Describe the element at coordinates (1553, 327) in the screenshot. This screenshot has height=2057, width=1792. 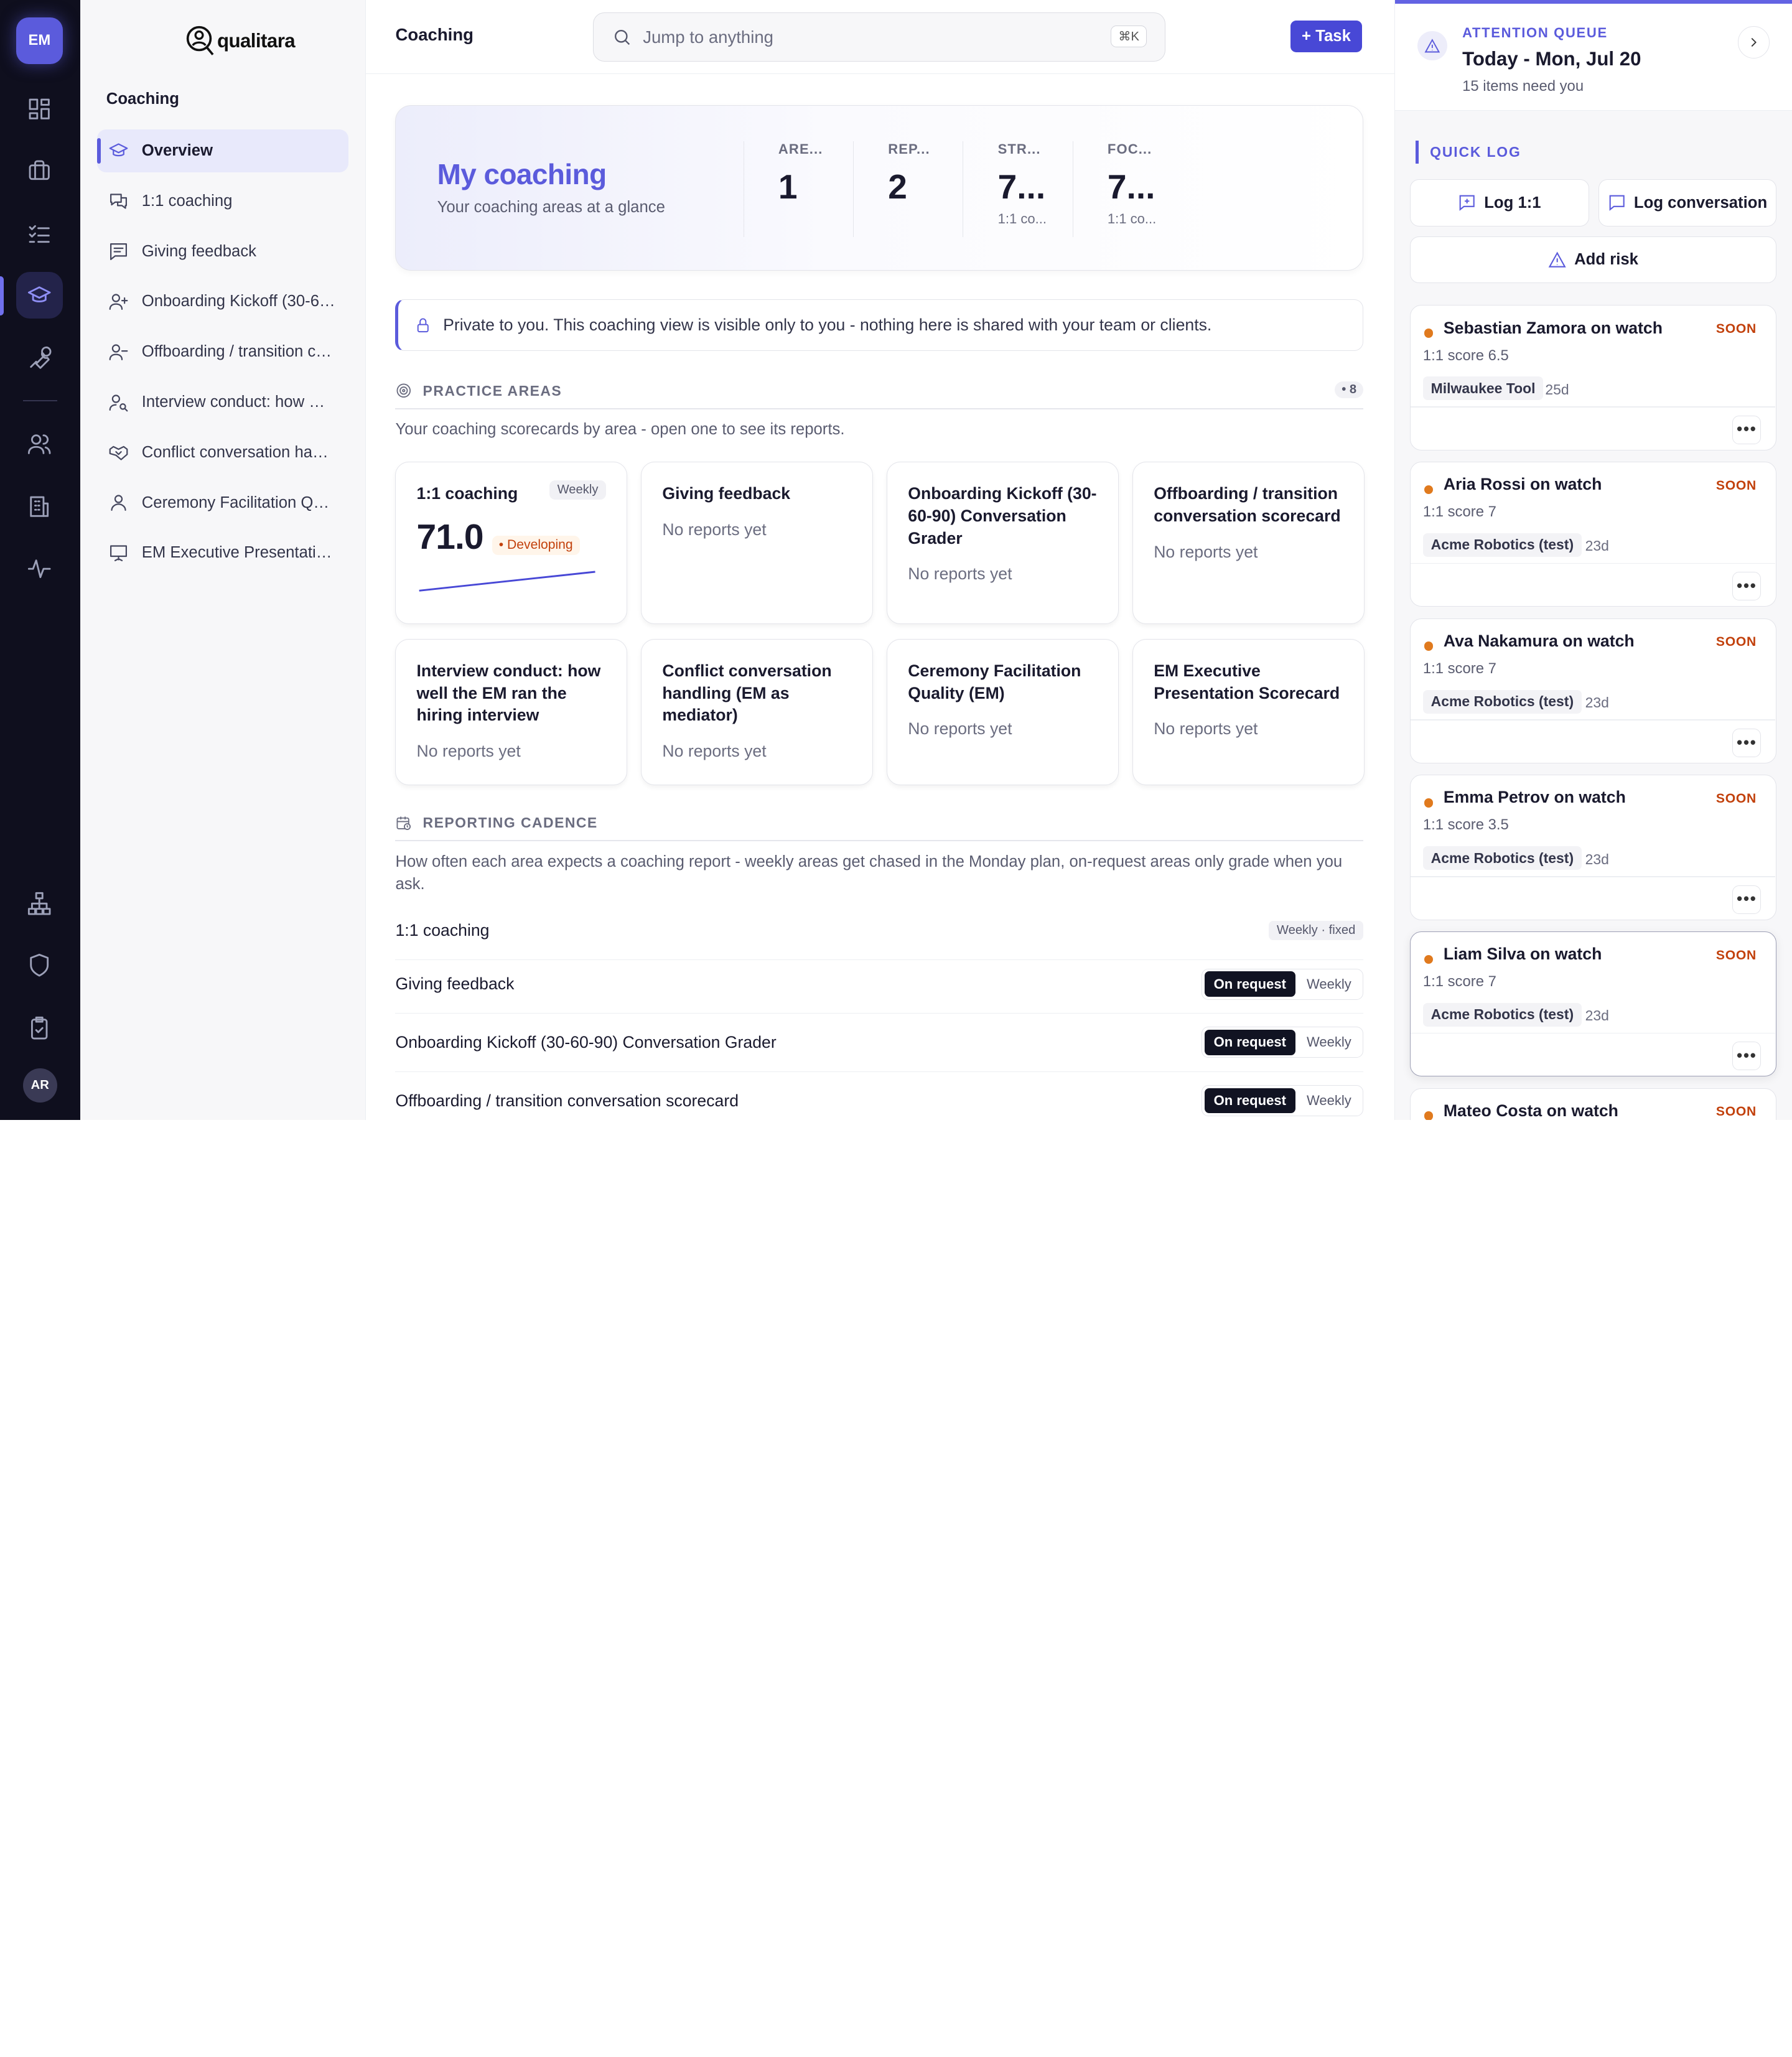
I see `queue-item-title: Sebastian Zamora on watch` at that location.